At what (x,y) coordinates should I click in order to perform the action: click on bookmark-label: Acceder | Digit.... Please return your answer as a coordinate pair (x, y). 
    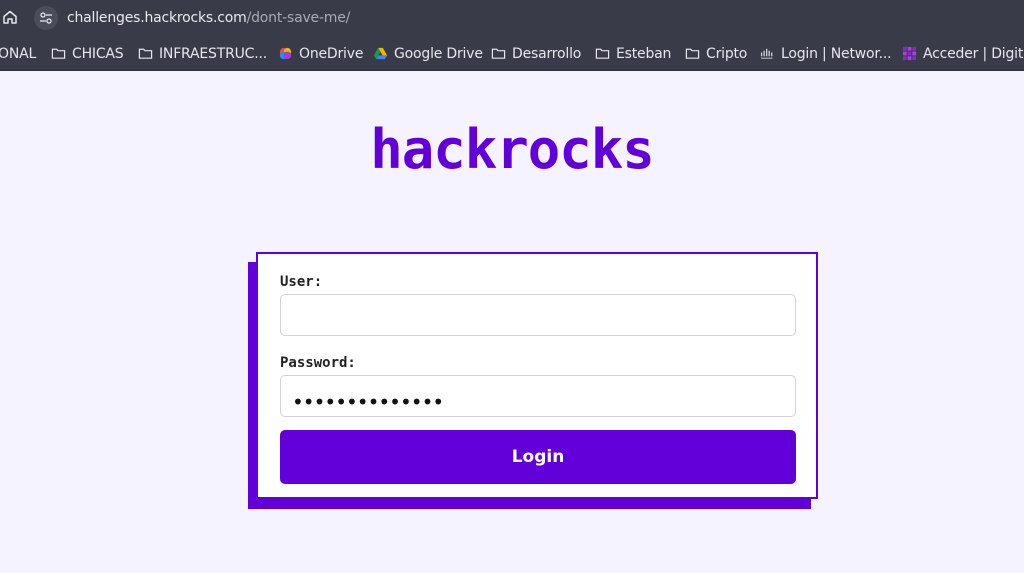
    Looking at the image, I should click on (973, 53).